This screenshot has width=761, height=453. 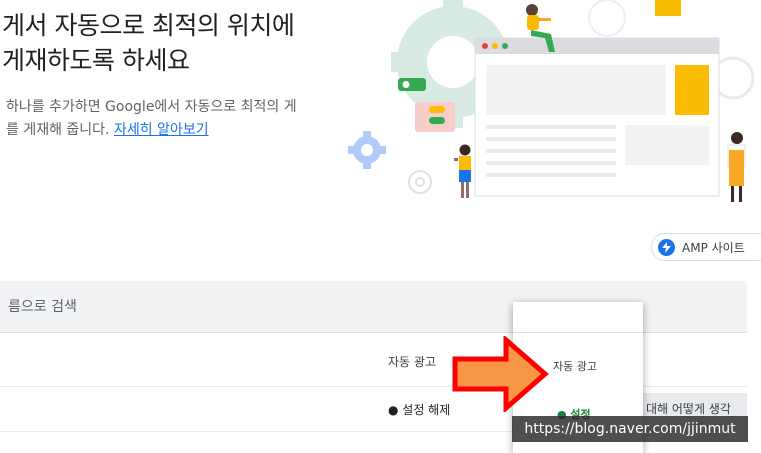 I want to click on person-standing-left-illustration, so click(x=462, y=171).